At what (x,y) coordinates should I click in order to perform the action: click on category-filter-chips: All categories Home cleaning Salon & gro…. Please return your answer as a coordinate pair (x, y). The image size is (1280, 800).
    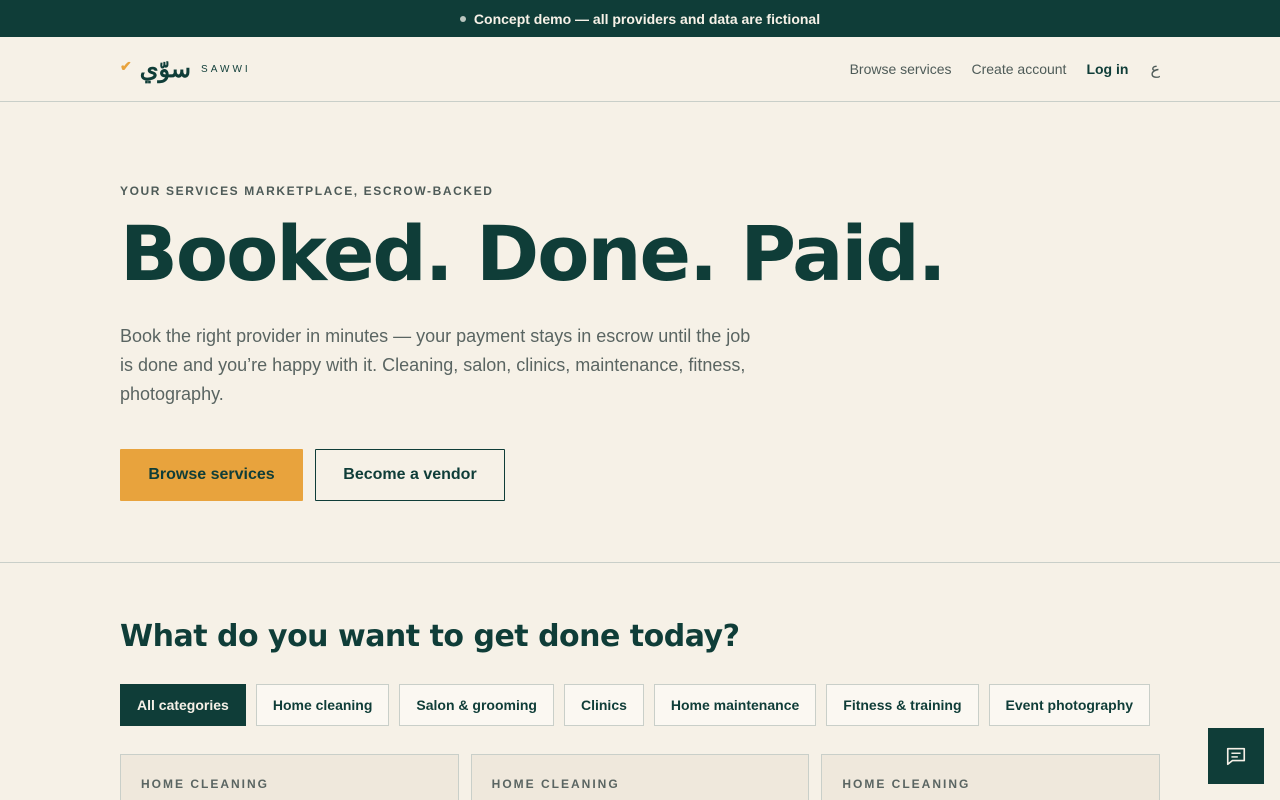
    Looking at the image, I should click on (640, 705).